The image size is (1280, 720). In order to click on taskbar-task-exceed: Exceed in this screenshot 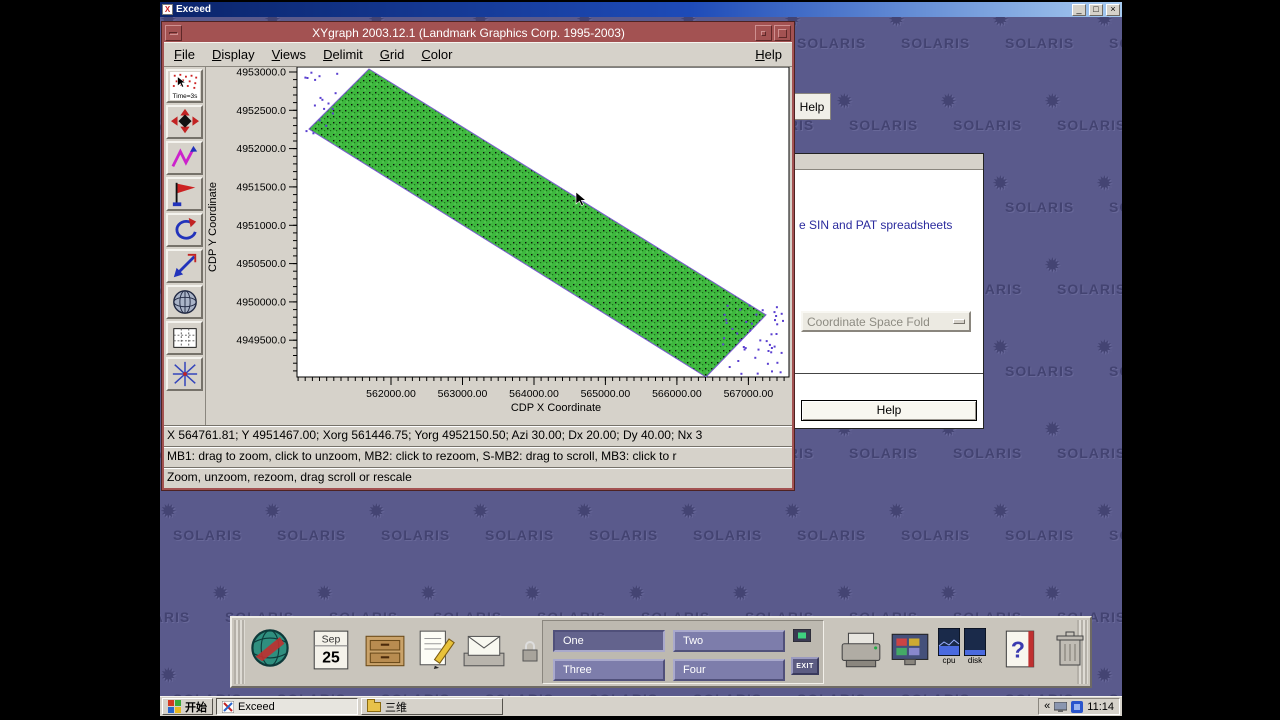, I will do `click(287, 706)`.